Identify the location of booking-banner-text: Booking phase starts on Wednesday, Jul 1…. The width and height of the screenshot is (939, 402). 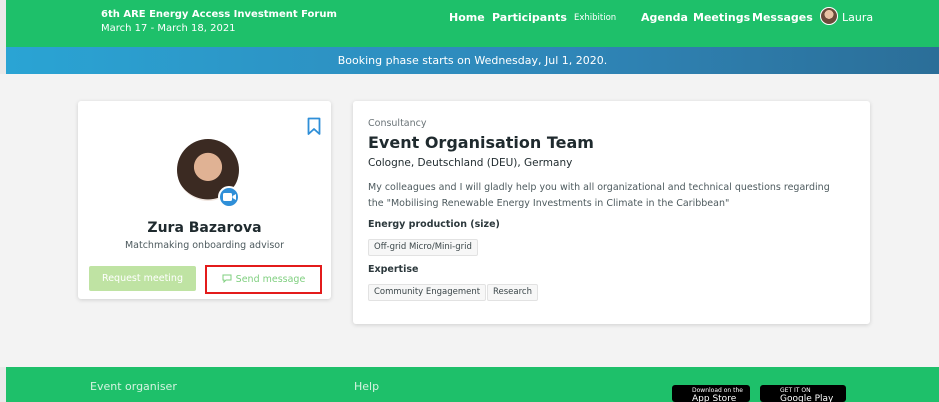
(472, 60).